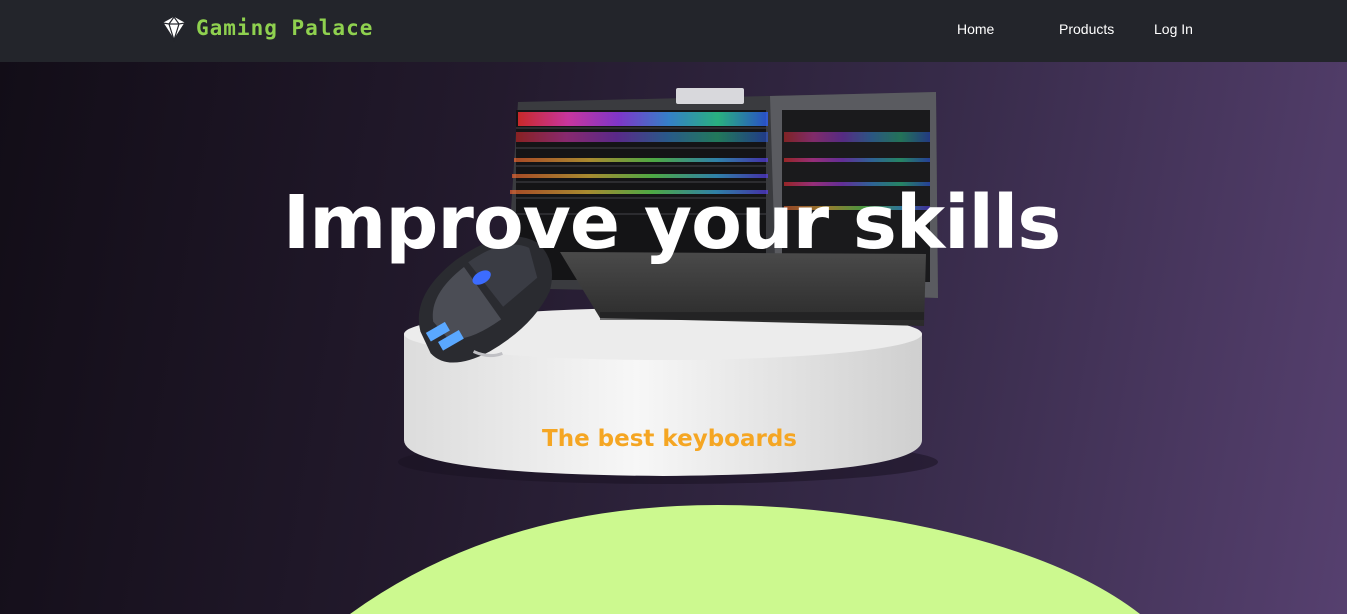 This screenshot has height=614, width=1347. I want to click on top-navbar: Gaming Palace Home Products Log In, so click(673, 31).